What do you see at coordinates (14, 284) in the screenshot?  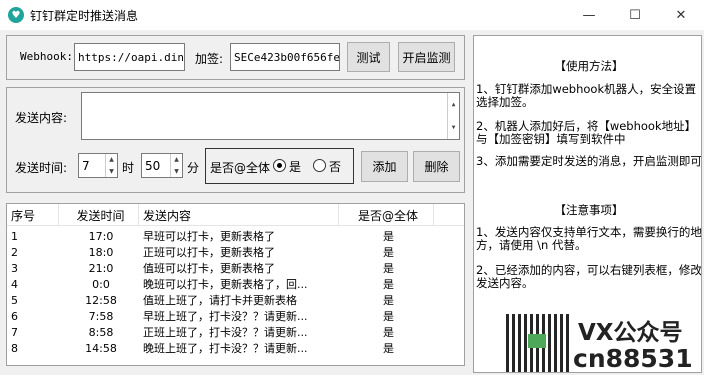 I see `cell-index: 4` at bounding box center [14, 284].